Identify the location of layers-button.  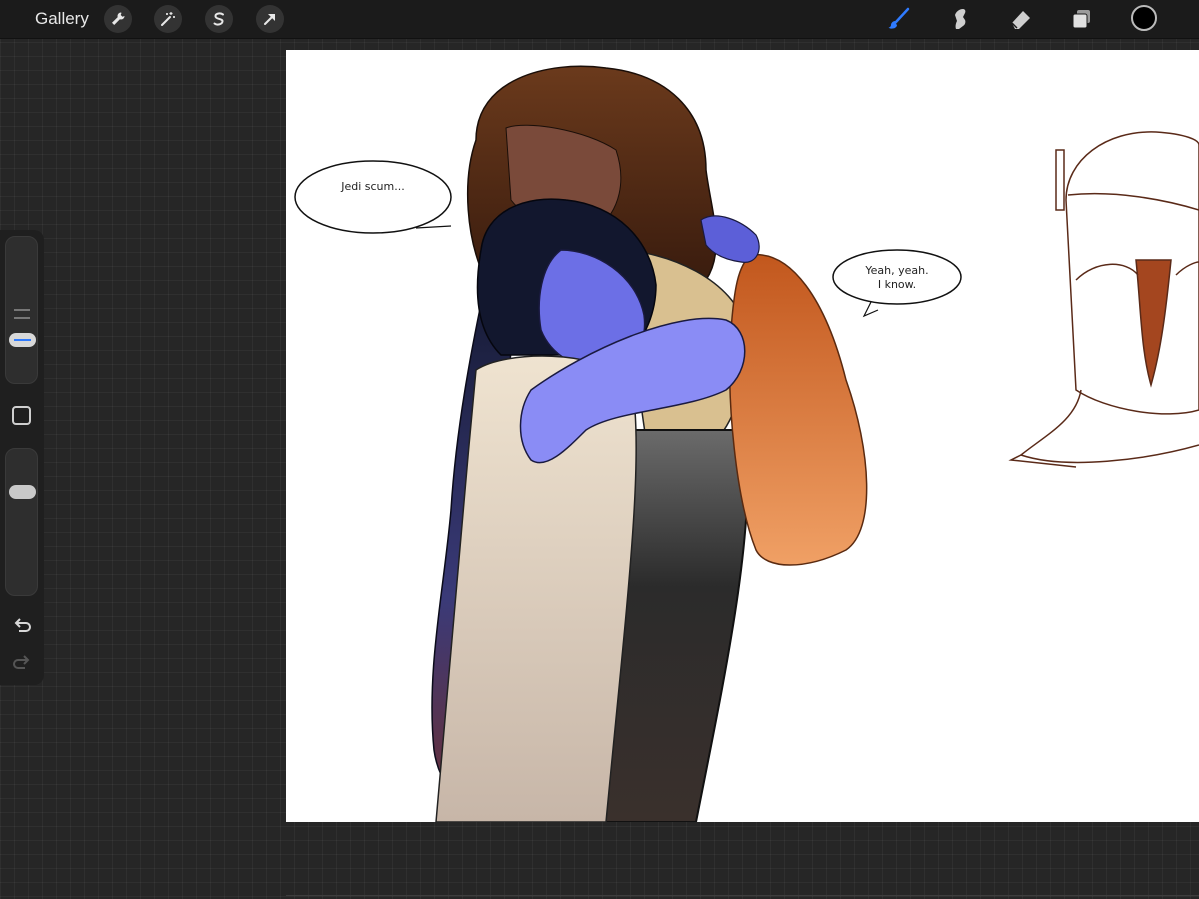
(1082, 19).